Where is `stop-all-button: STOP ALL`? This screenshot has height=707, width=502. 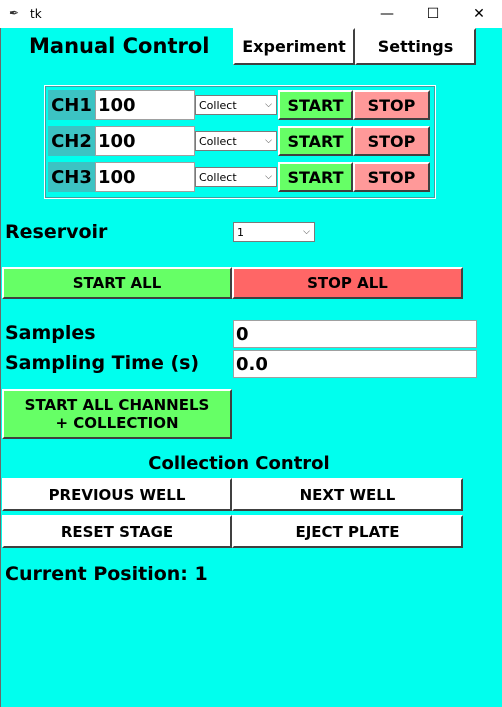
stop-all-button: STOP ALL is located at coordinates (347, 283).